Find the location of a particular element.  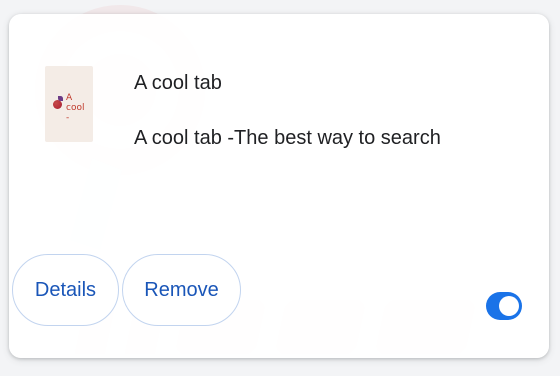

remove-button: Remove is located at coordinates (181, 290).